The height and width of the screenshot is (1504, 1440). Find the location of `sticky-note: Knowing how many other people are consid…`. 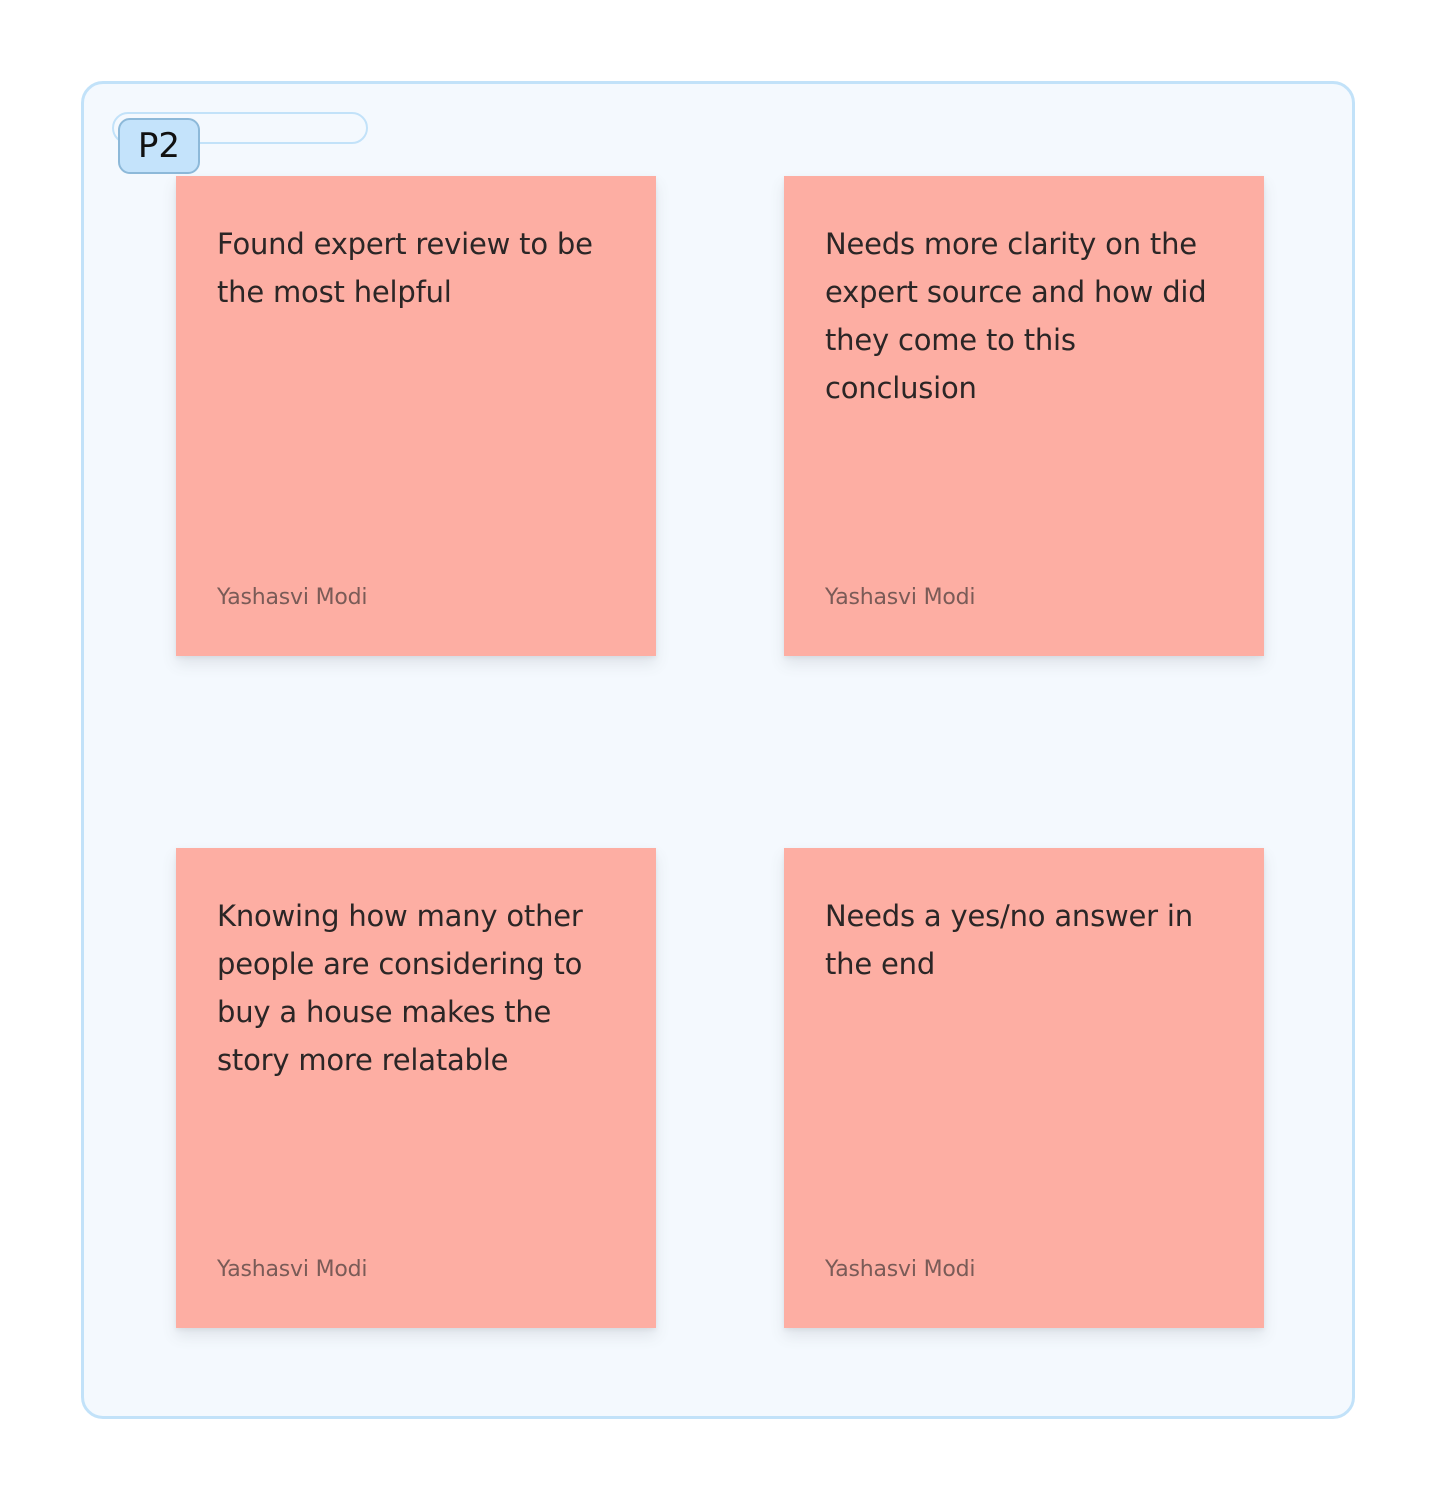

sticky-note: Knowing how many other people are consid… is located at coordinates (416, 1088).